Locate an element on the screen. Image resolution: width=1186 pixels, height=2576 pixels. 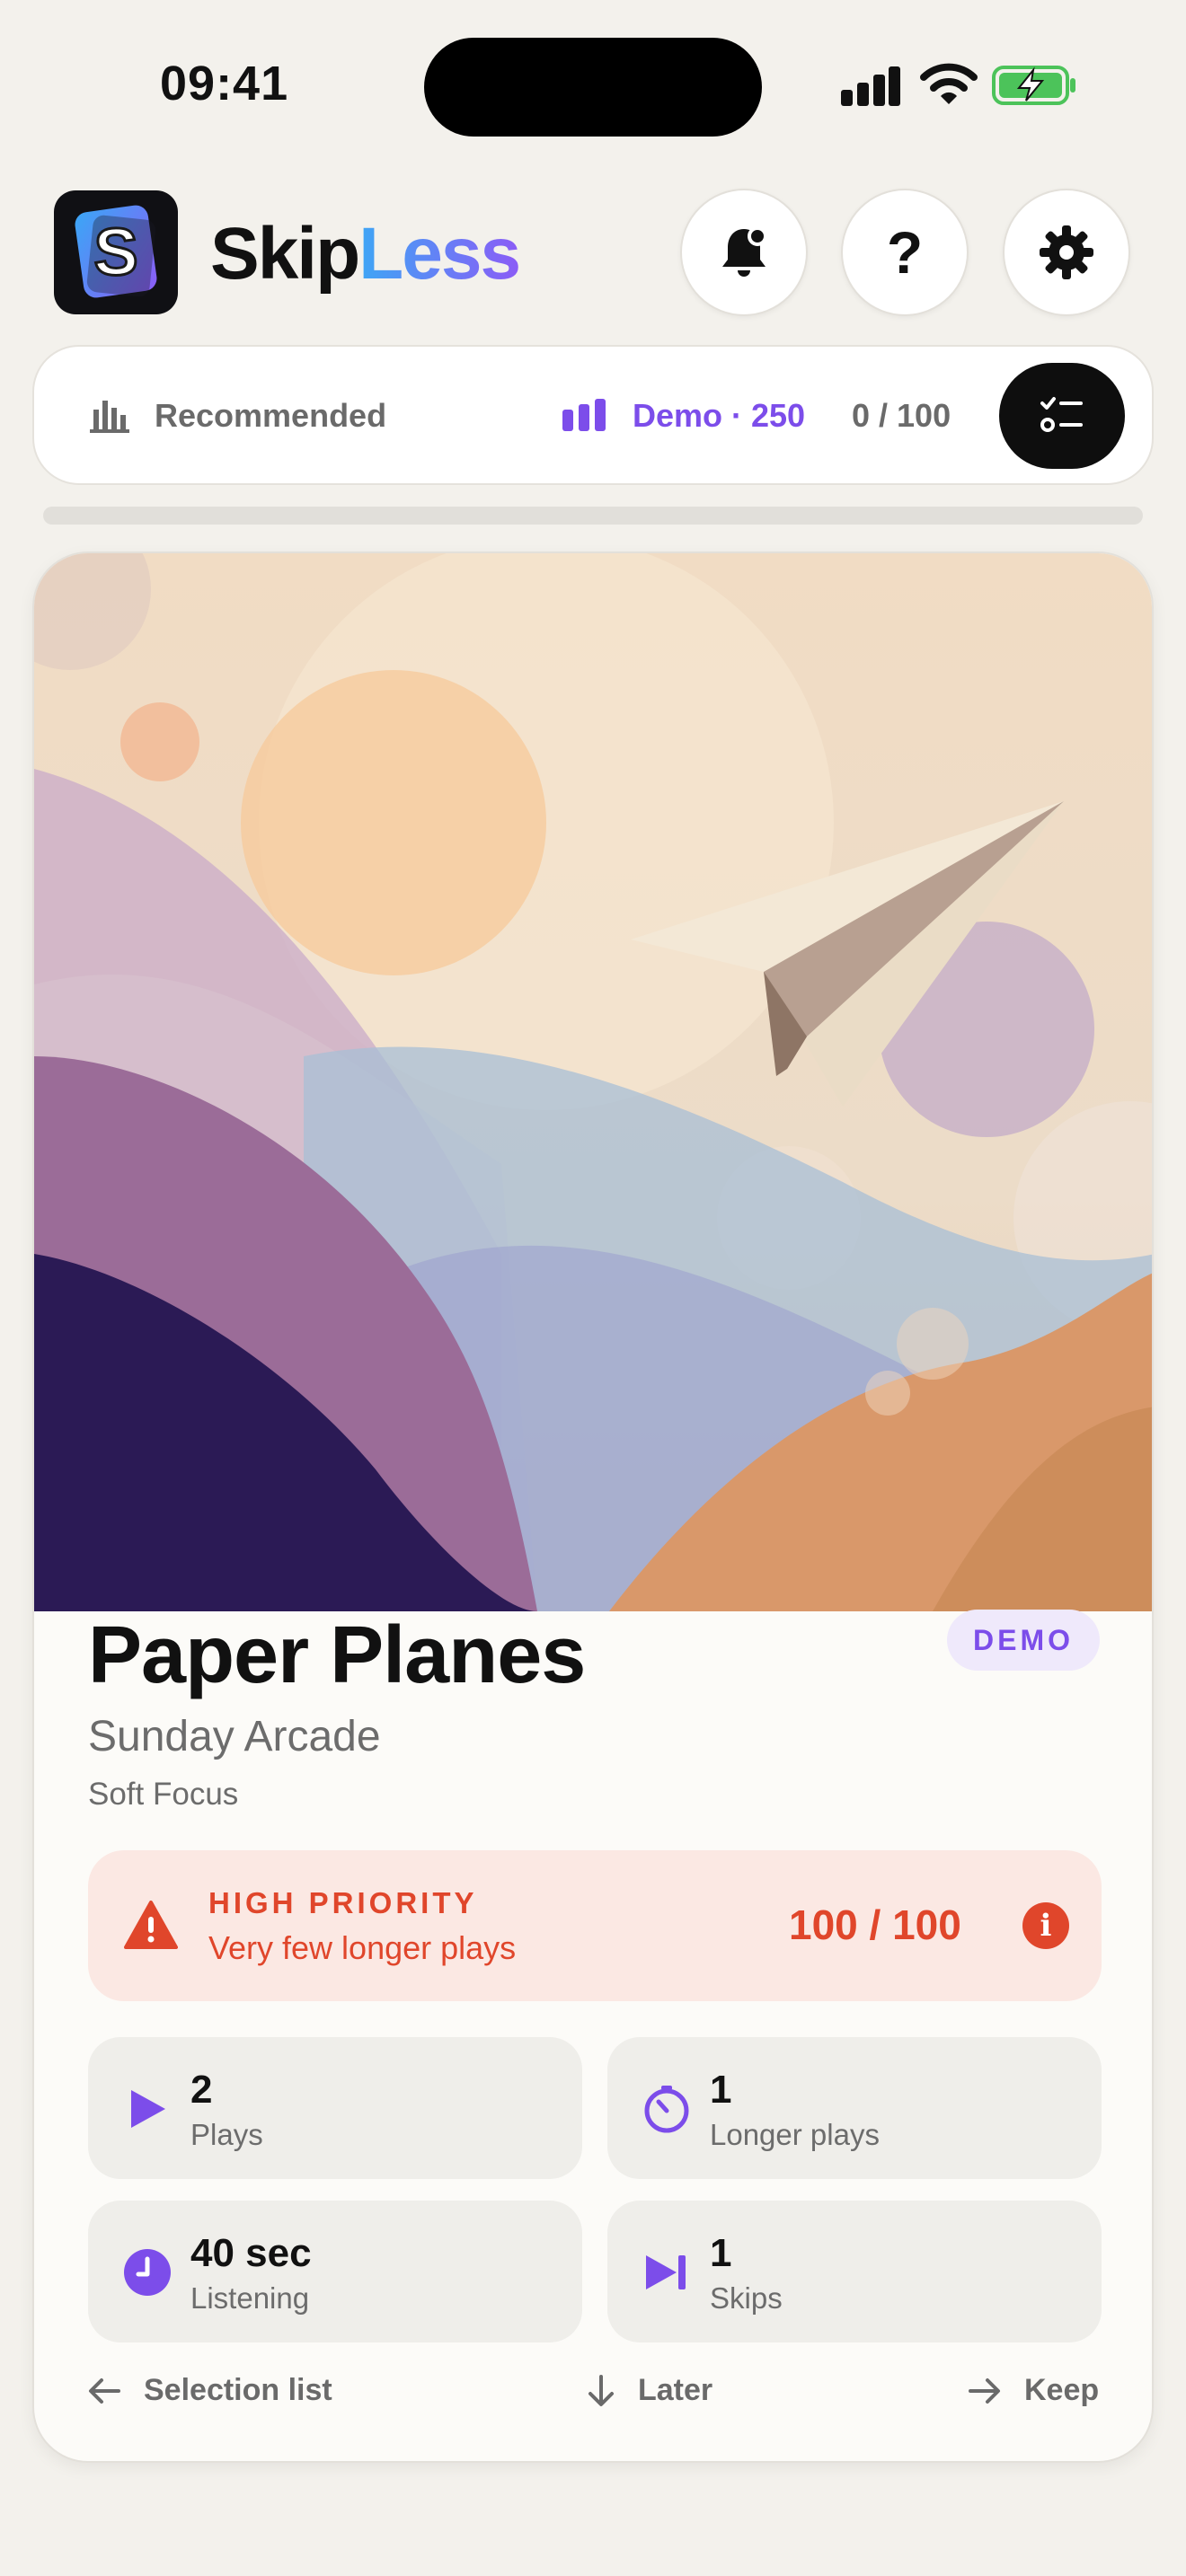
app-name: SkipLess is located at coordinates (365, 254).